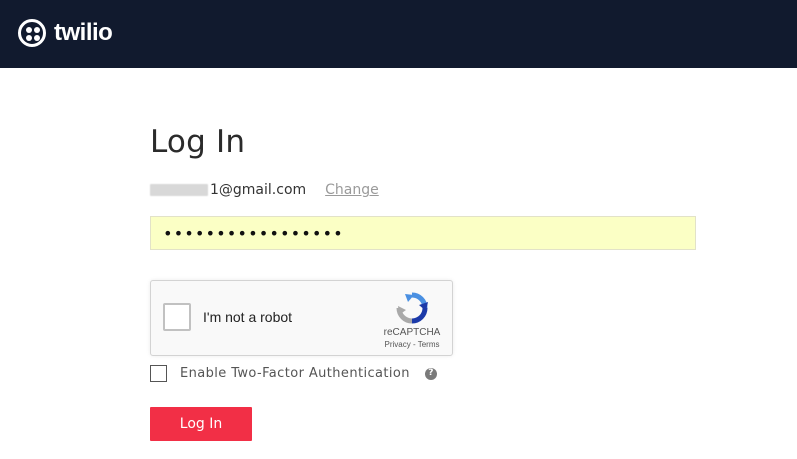 This screenshot has width=797, height=459. I want to click on two-factor-label: Enable Two-Factor Authentication, so click(295, 373).